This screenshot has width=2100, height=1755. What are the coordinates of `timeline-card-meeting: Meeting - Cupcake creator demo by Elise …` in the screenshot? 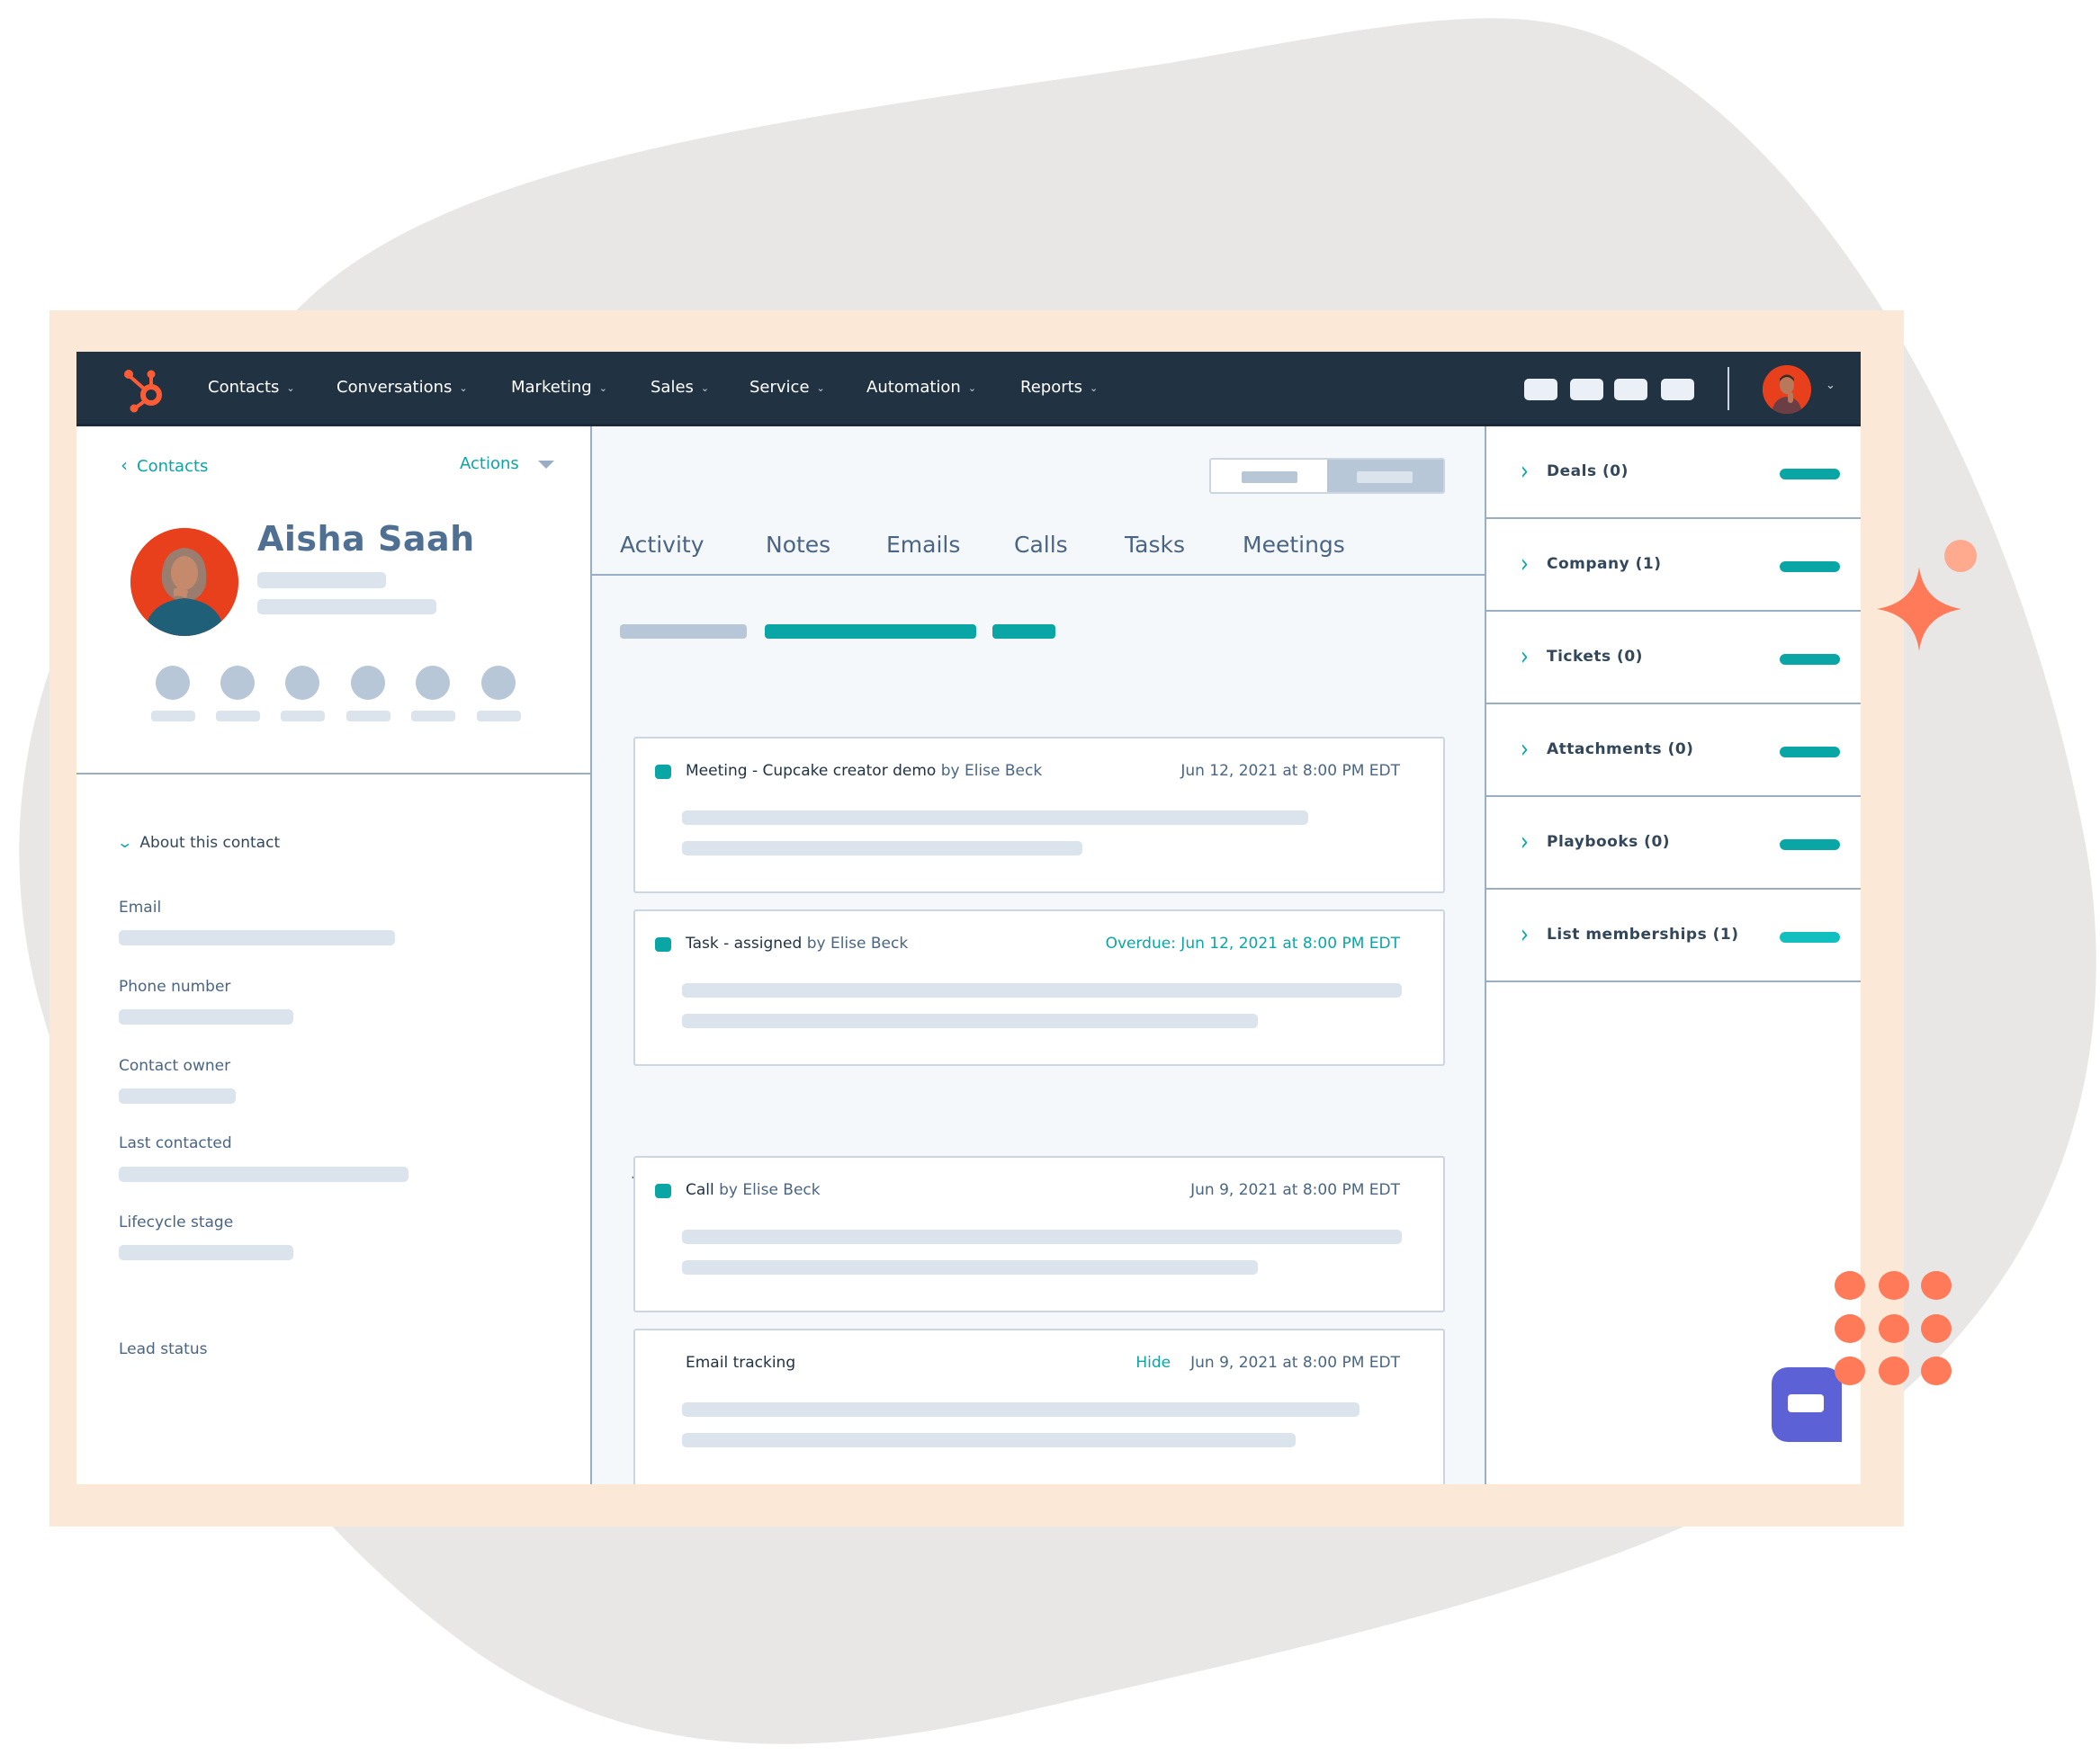 It's located at (1039, 815).